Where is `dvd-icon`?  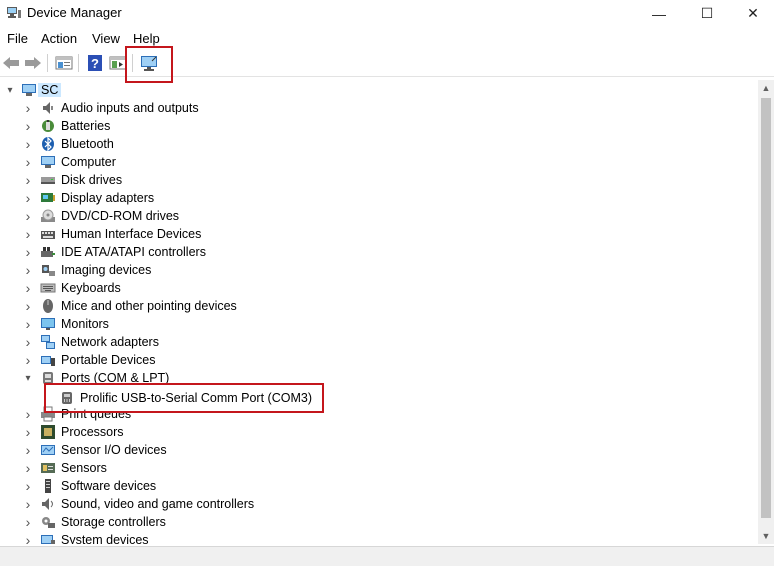
dvd-icon is located at coordinates (48, 216).